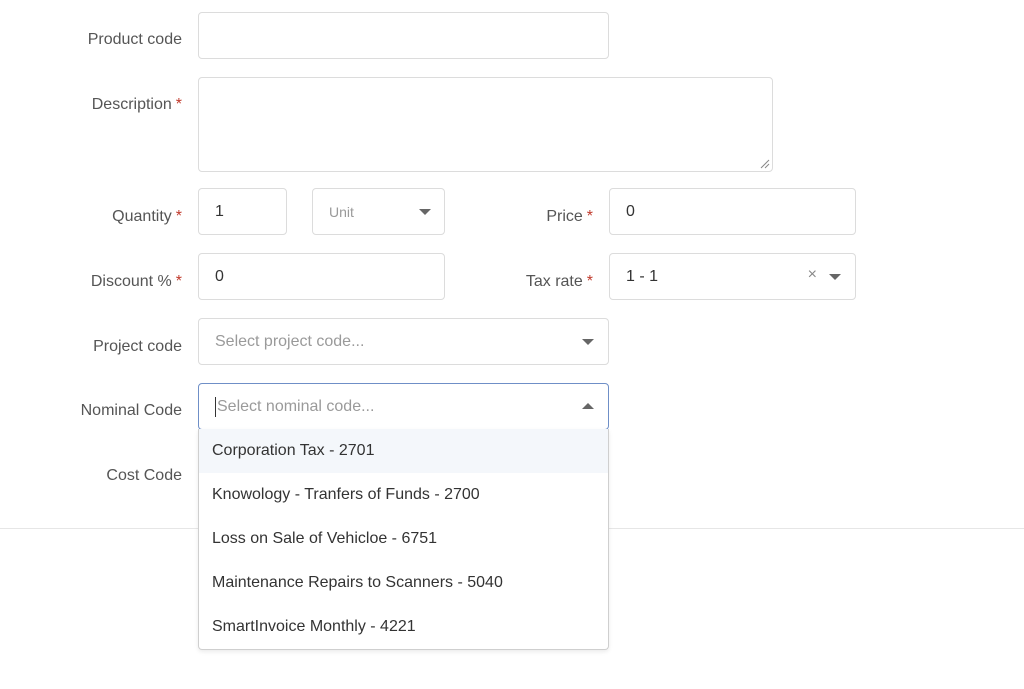  I want to click on project-code-label: Project code, so click(137, 346).